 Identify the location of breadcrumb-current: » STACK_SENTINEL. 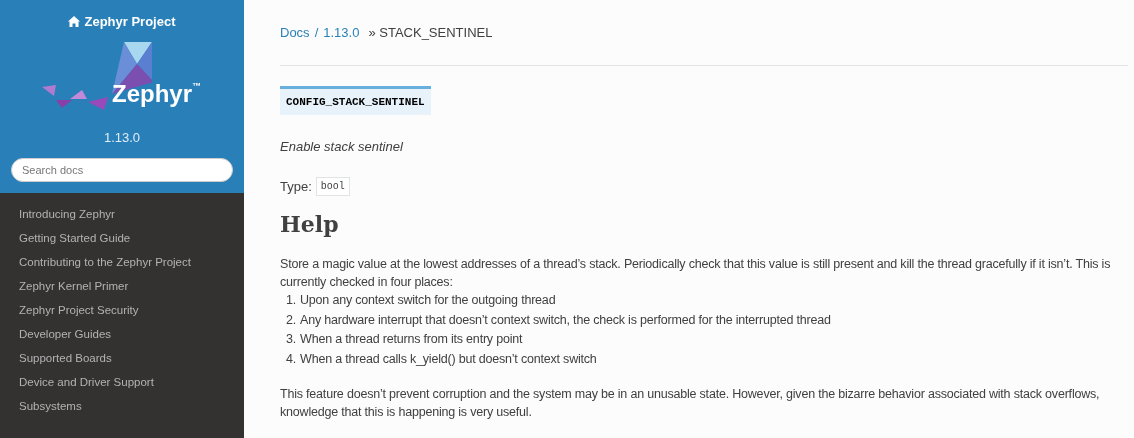
(430, 33).